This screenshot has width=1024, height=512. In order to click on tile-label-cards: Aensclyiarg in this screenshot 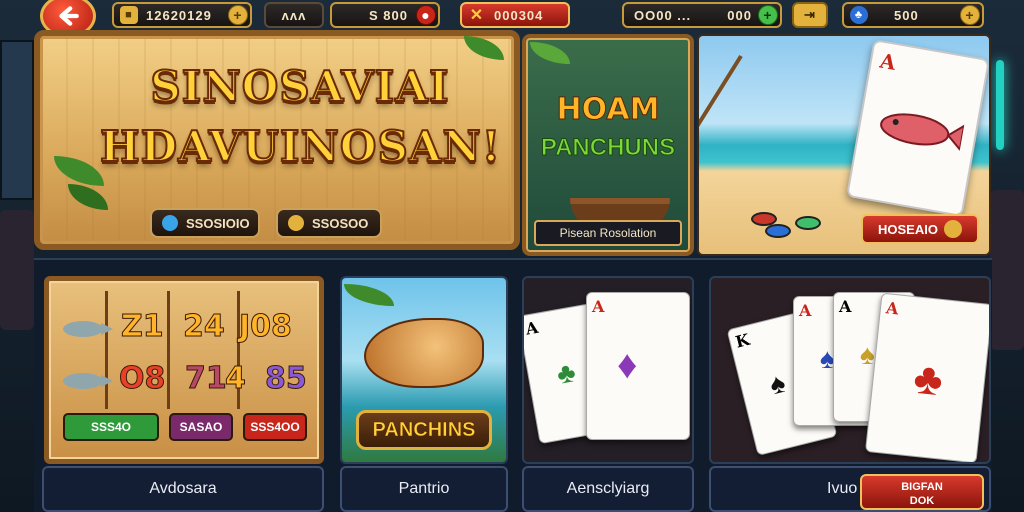, I will do `click(608, 489)`.